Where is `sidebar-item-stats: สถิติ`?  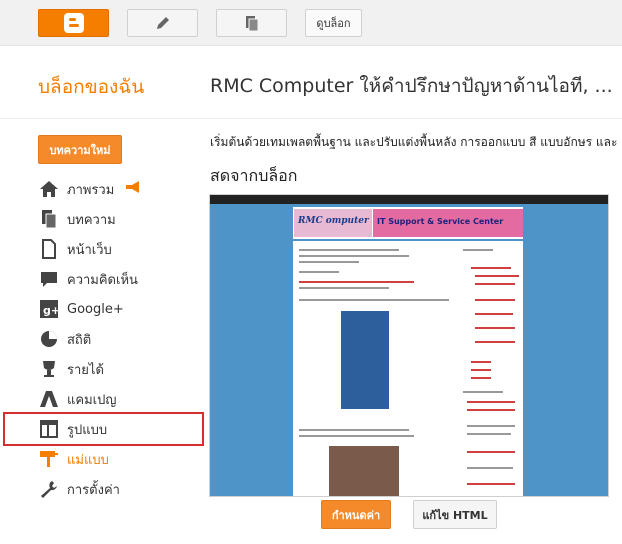 sidebar-item-stats: สถิติ is located at coordinates (128, 339).